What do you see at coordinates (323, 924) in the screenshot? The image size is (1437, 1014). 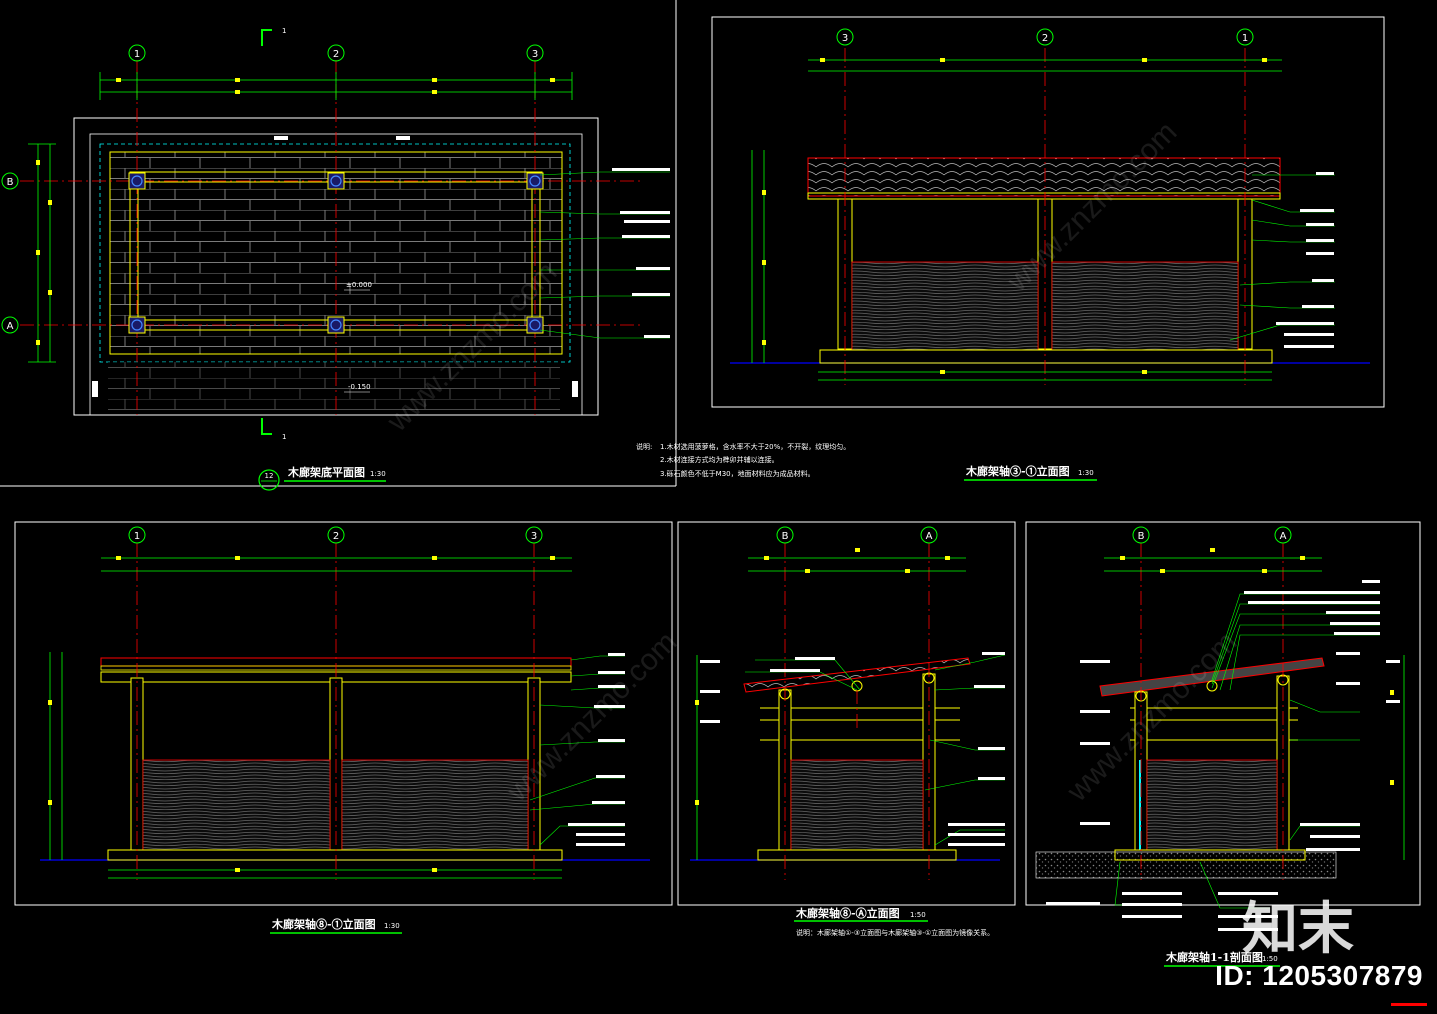 I see `elev13-title: 木廊架轴⑧-①立面图` at bounding box center [323, 924].